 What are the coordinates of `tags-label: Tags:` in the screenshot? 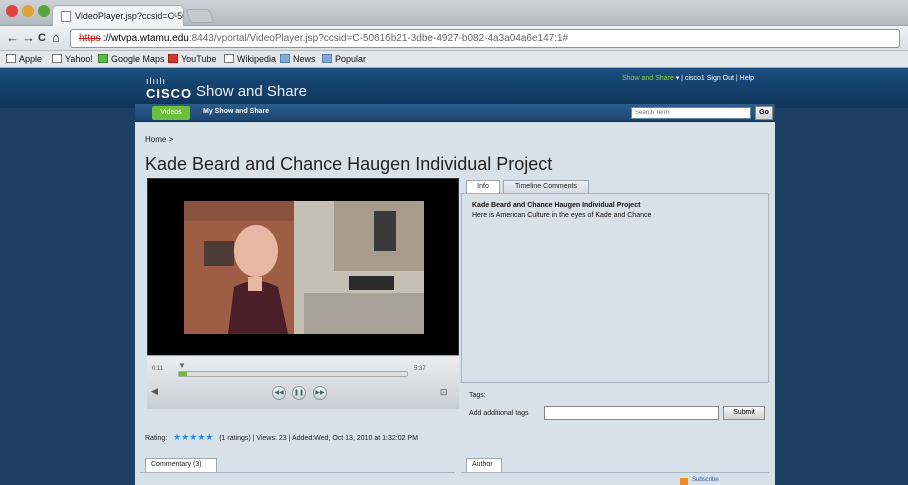 It's located at (477, 395).